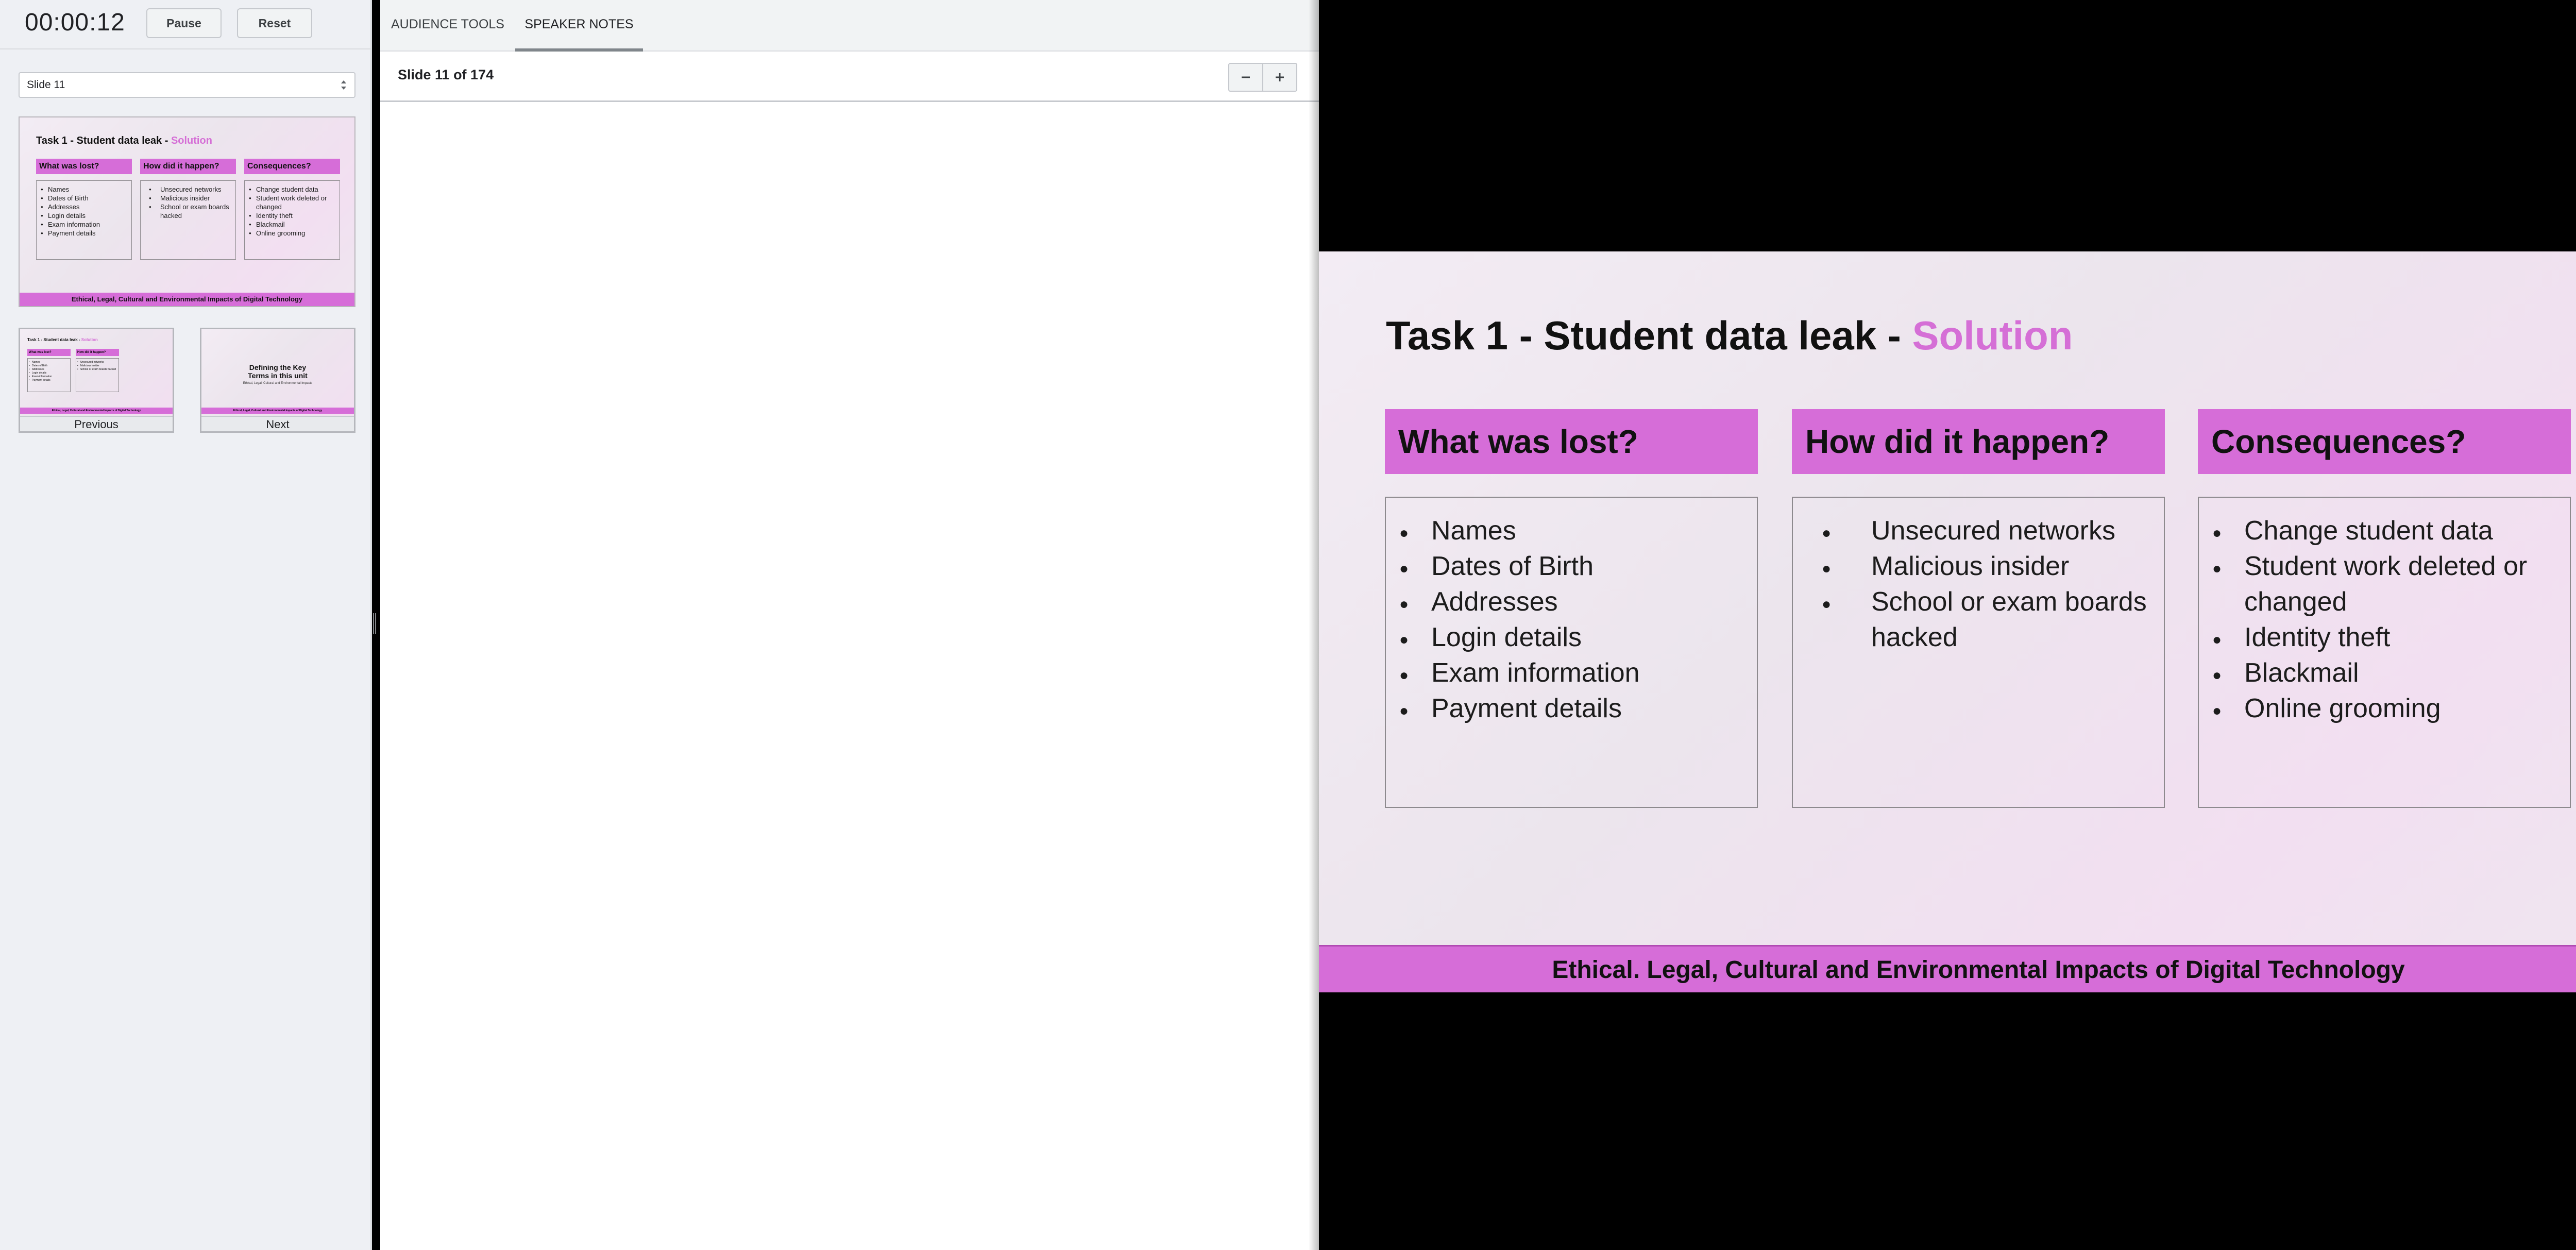  I want to click on slide-select: Slide 11, so click(187, 85).